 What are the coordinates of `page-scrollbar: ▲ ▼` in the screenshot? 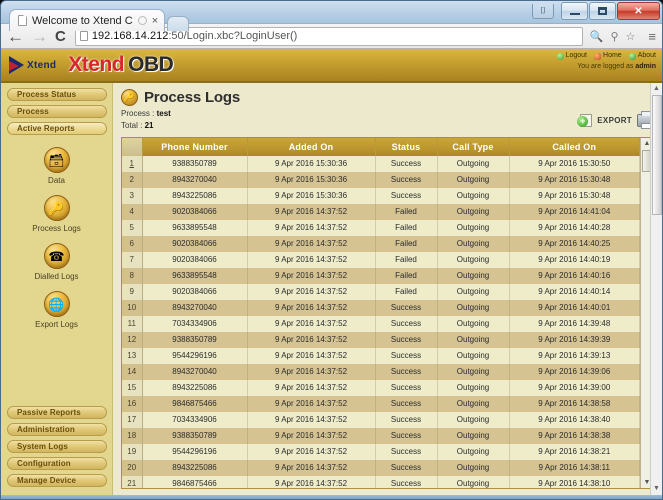 It's located at (656, 289).